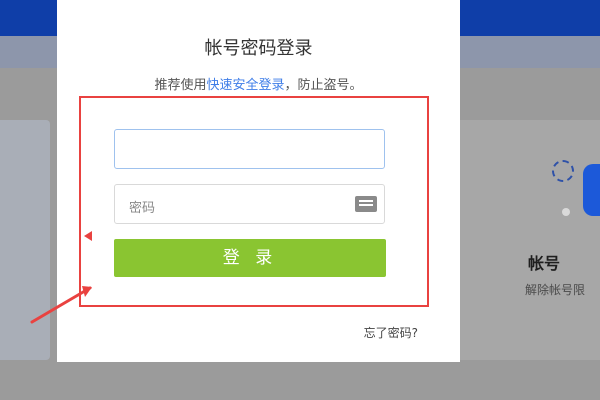  What do you see at coordinates (249, 149) in the screenshot?
I see `username-input` at bounding box center [249, 149].